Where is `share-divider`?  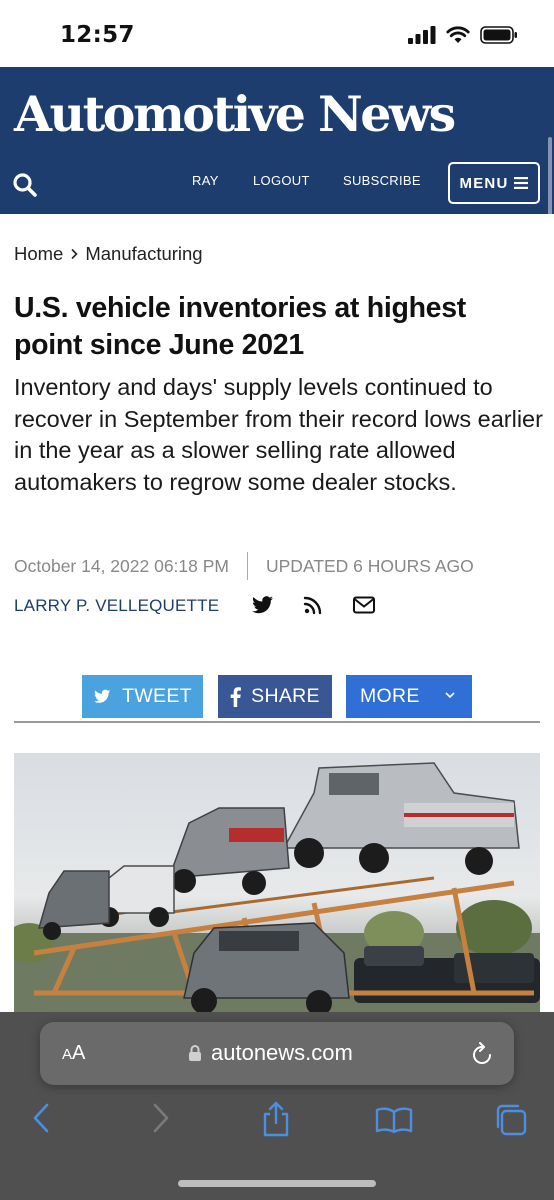
share-divider is located at coordinates (277, 722).